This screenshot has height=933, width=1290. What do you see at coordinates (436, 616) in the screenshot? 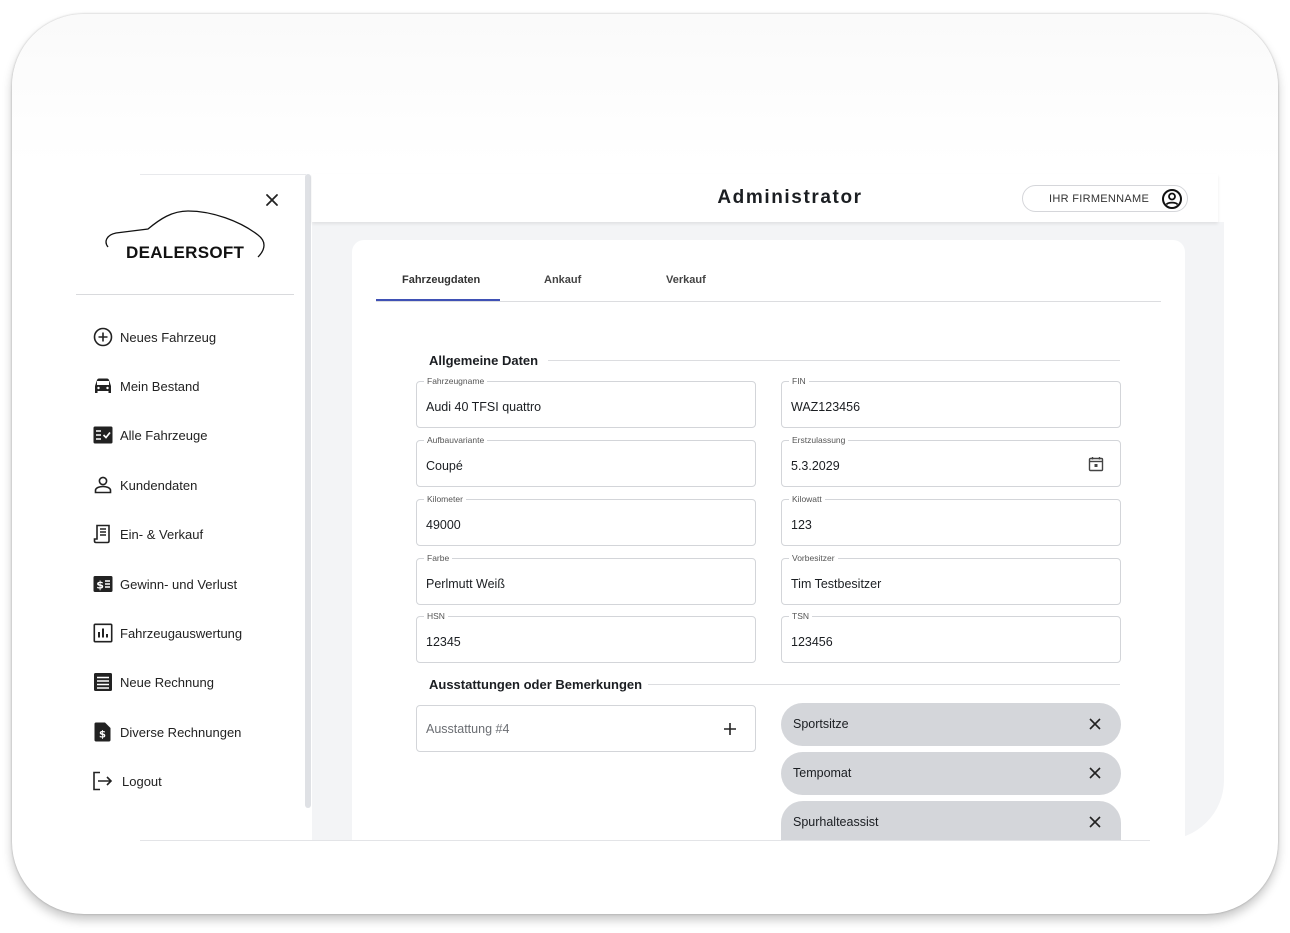
I see `field-label: HSN` at bounding box center [436, 616].